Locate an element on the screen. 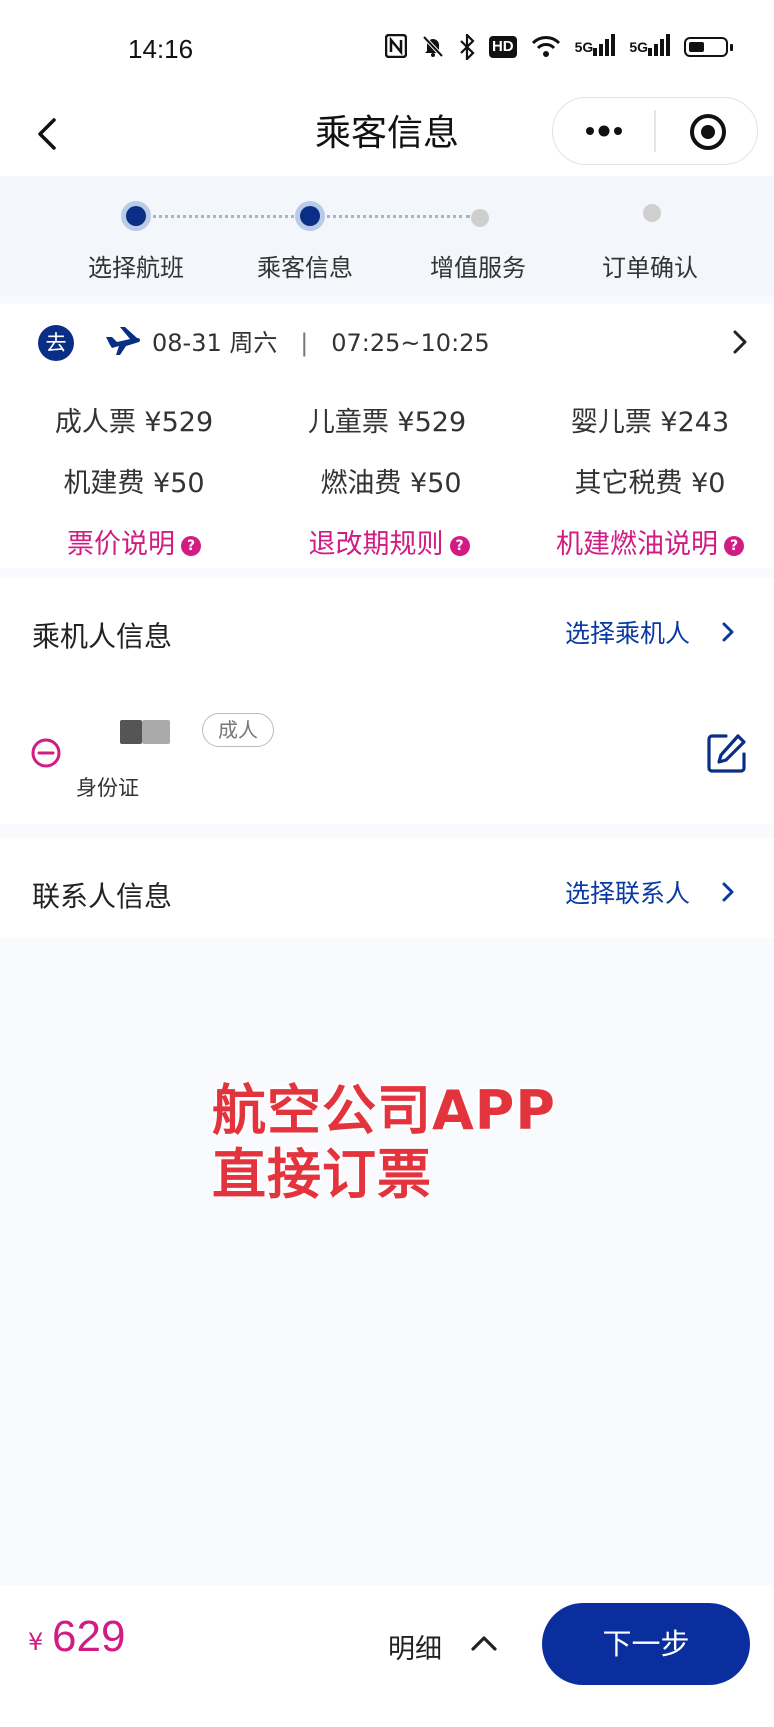  bluetooth-icon is located at coordinates (467, 47).